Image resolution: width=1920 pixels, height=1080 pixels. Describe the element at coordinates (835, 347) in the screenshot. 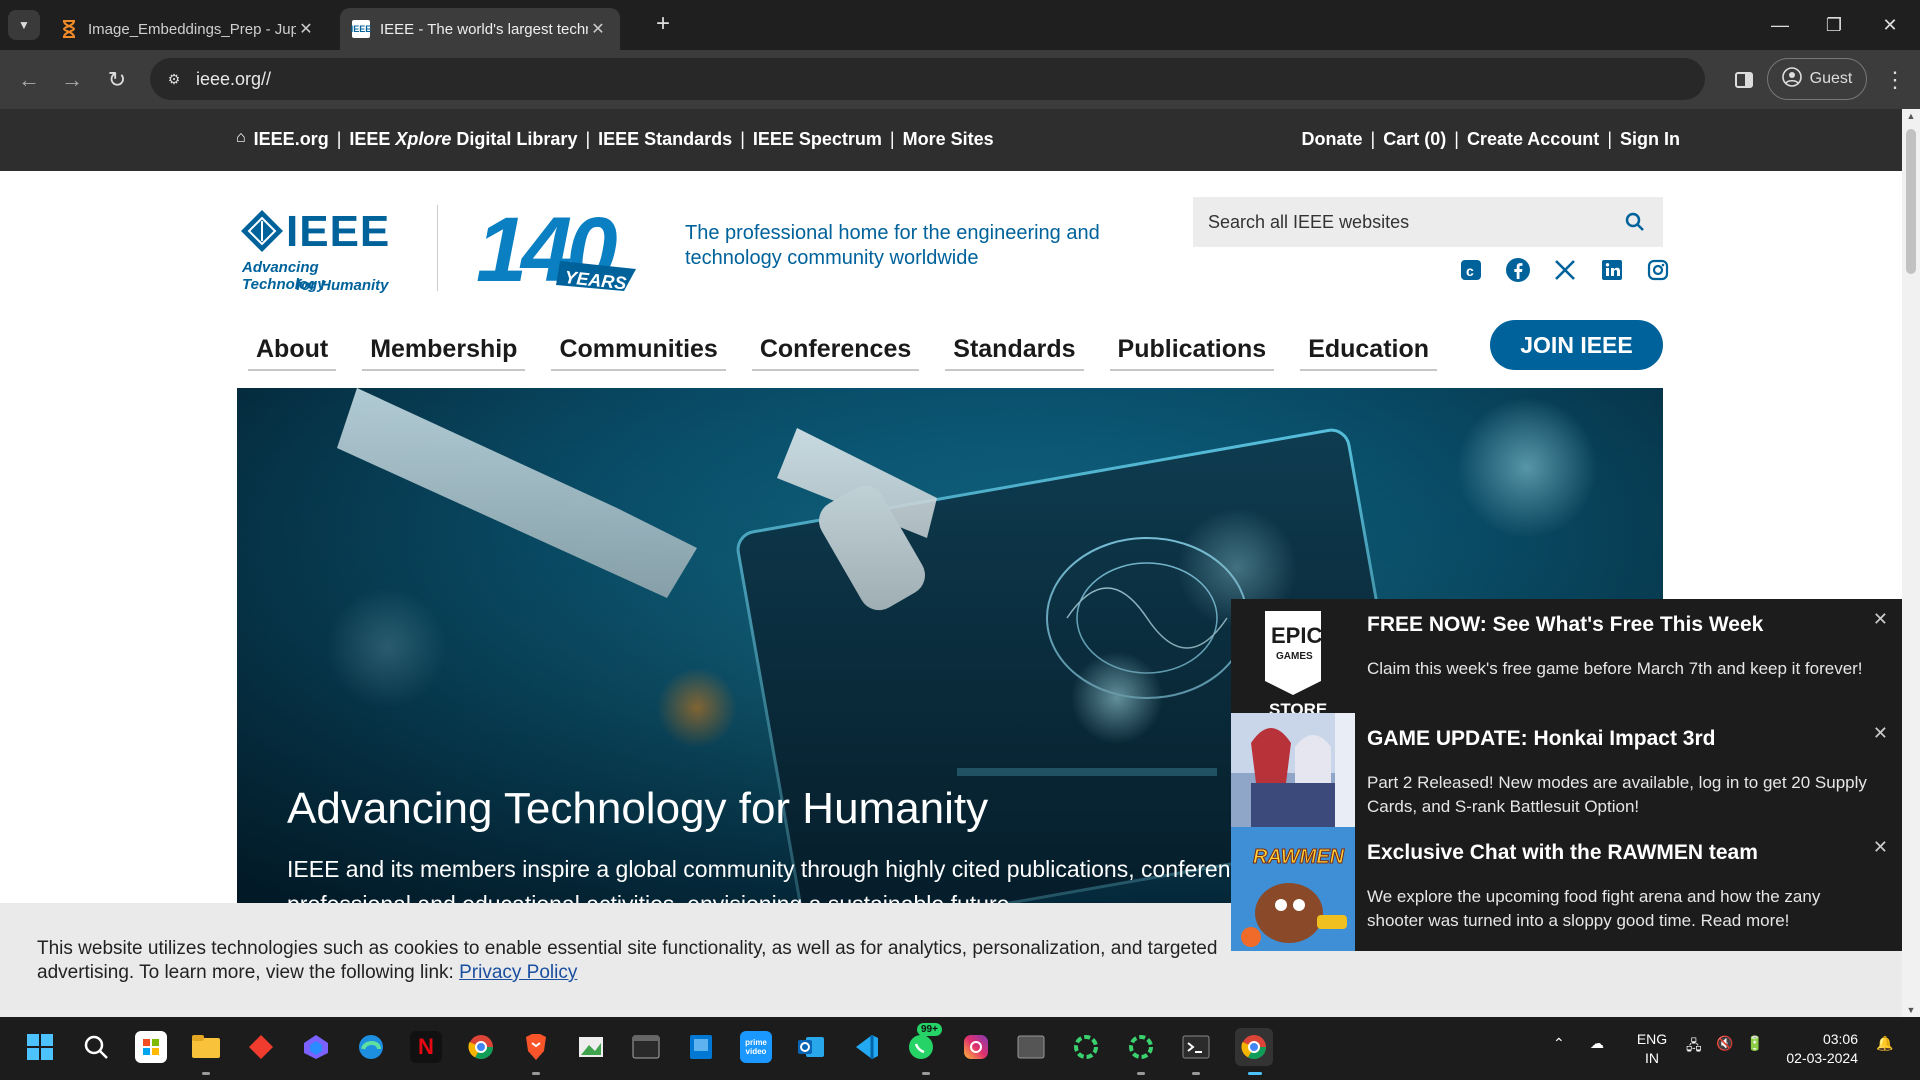

I see `nav-conferences: Conferences` at that location.